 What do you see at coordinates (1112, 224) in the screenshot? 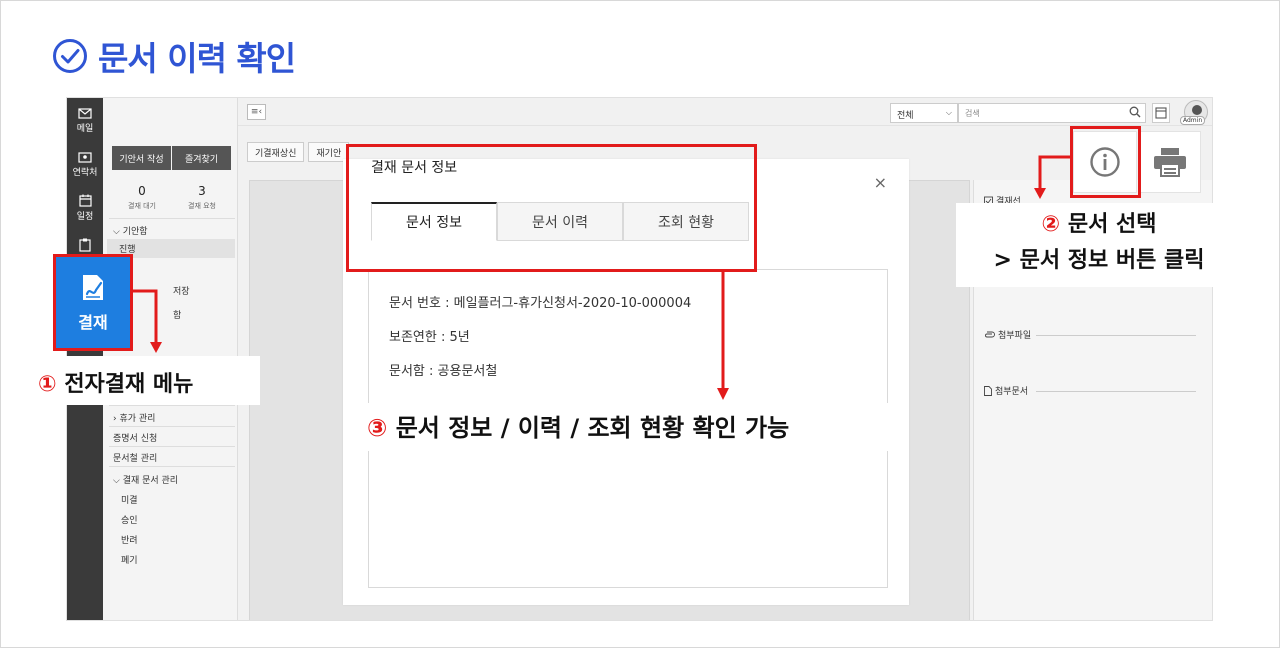
I see `callout-2-text: 문서 선택` at bounding box center [1112, 224].